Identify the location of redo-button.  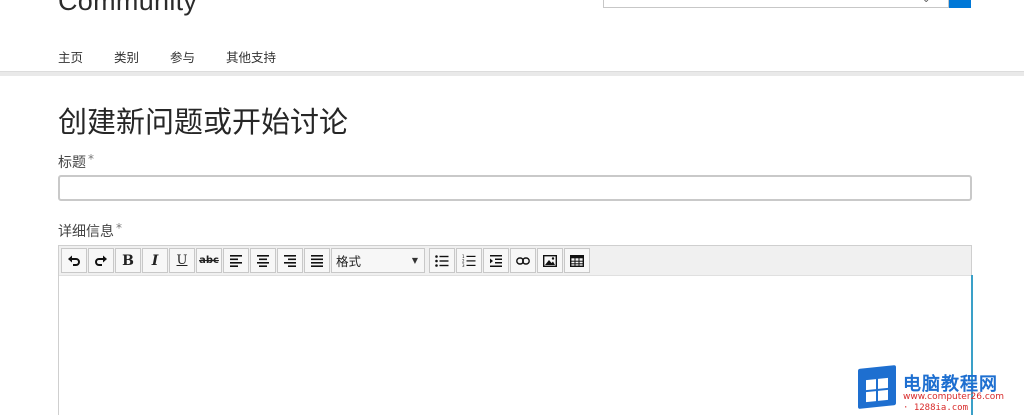
(101, 260).